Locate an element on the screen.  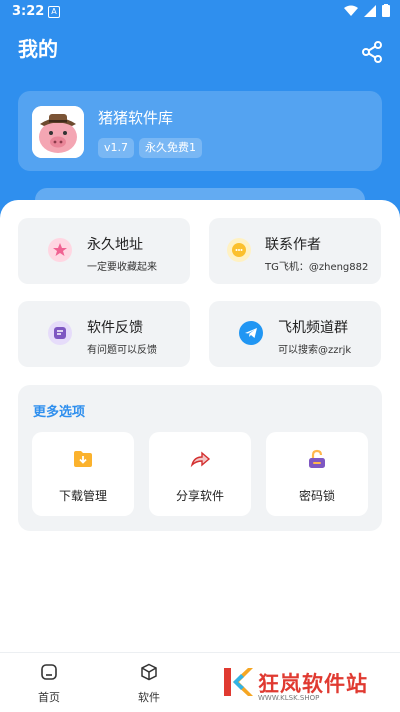
nav-software-label: 软件 is located at coordinates (149, 697).